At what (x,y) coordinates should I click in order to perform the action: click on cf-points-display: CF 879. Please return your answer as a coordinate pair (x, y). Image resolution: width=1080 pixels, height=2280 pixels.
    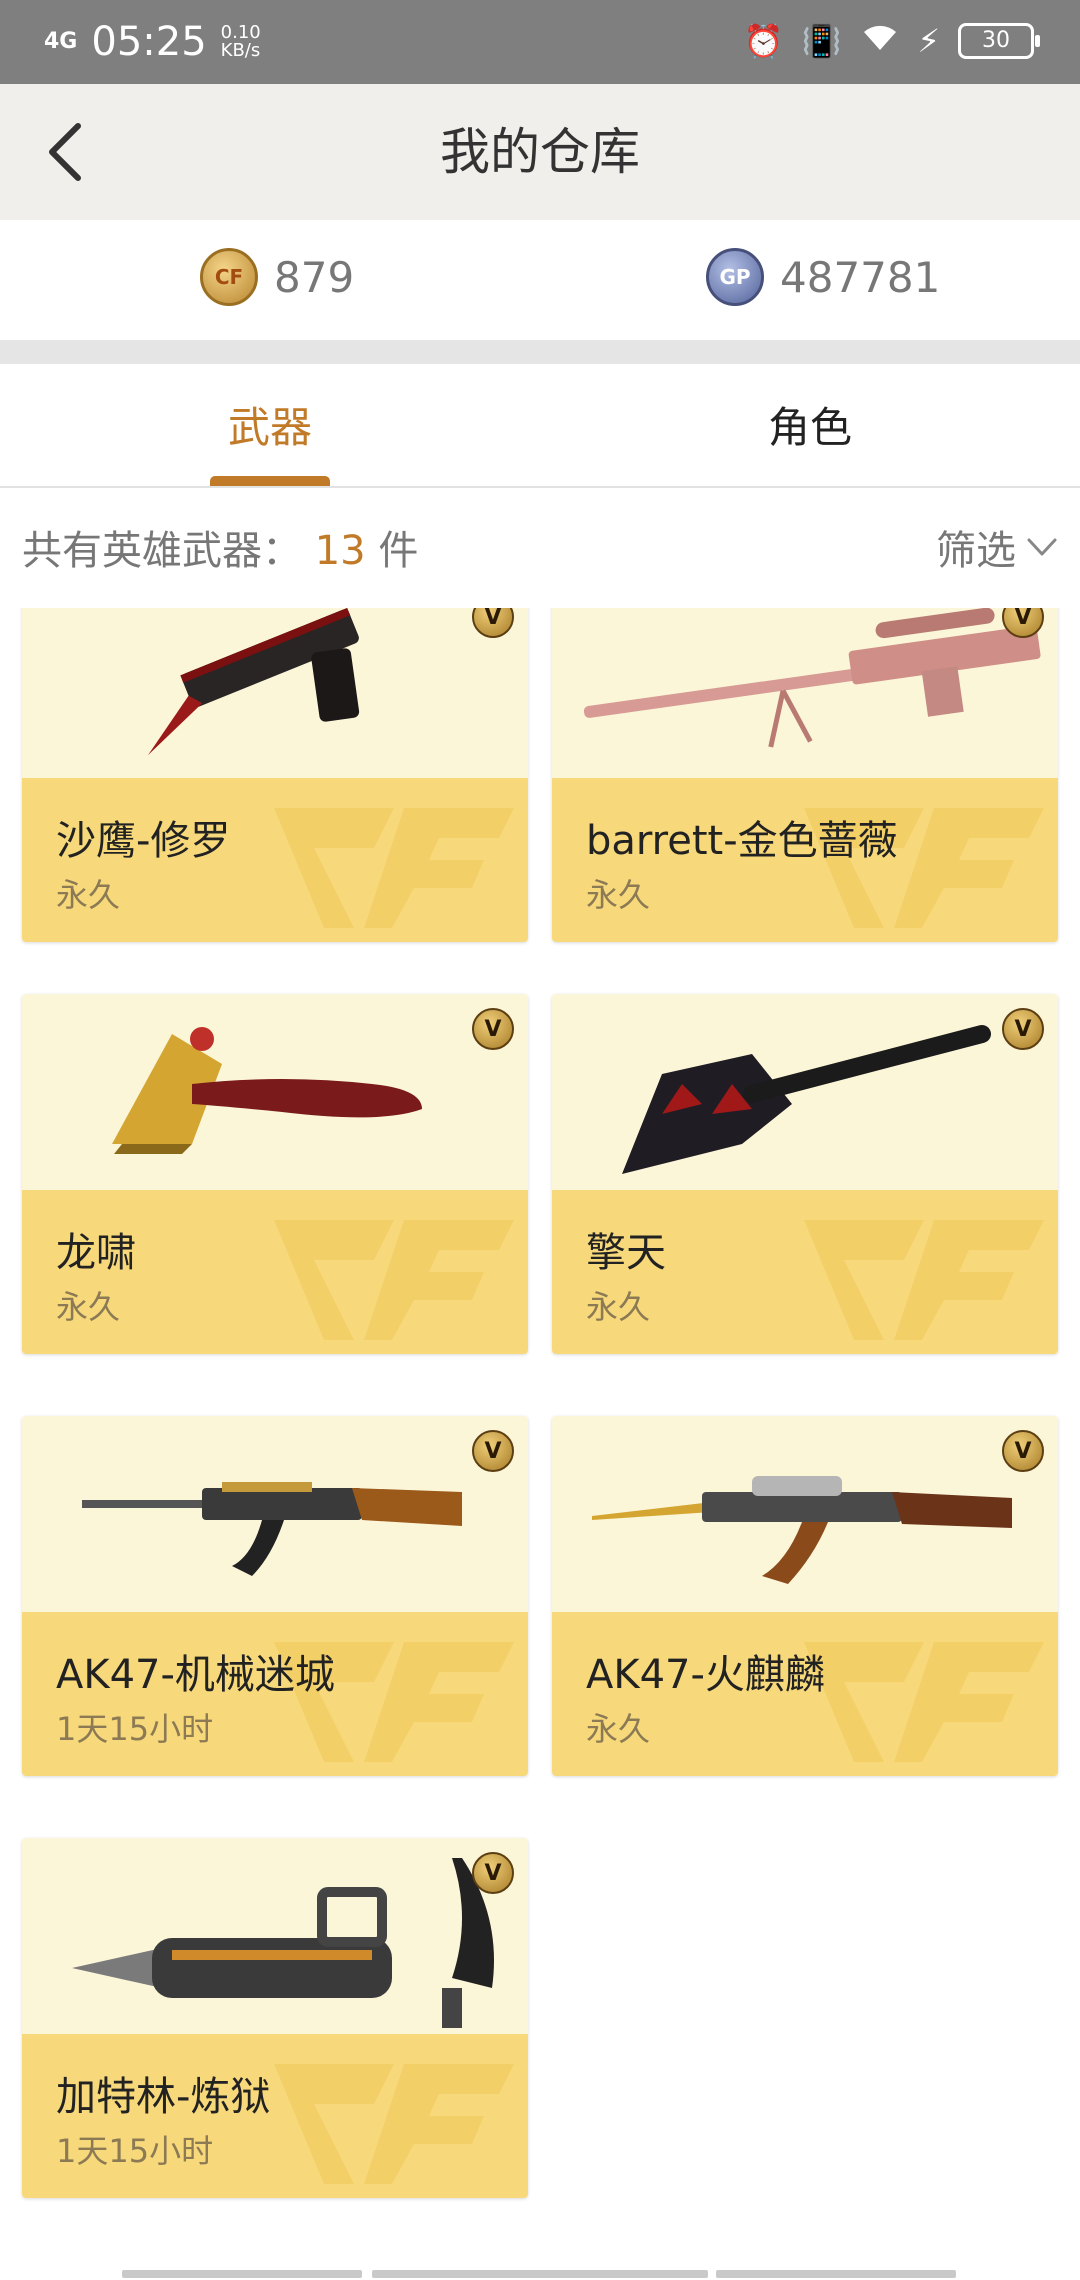
    Looking at the image, I should click on (277, 277).